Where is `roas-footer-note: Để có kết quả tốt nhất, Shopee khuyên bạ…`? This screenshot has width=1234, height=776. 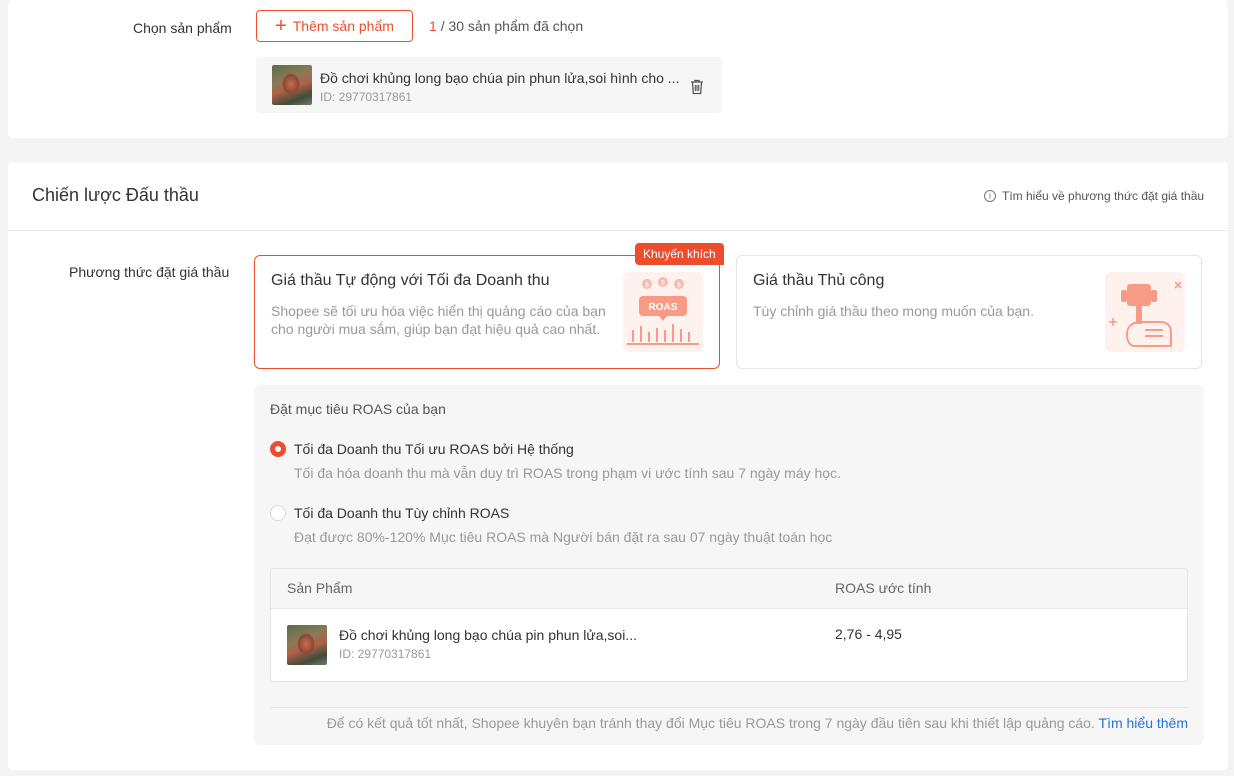
roas-footer-note: Để có kết quả tốt nhất, Shopee khuyên bạ… is located at coordinates (757, 723).